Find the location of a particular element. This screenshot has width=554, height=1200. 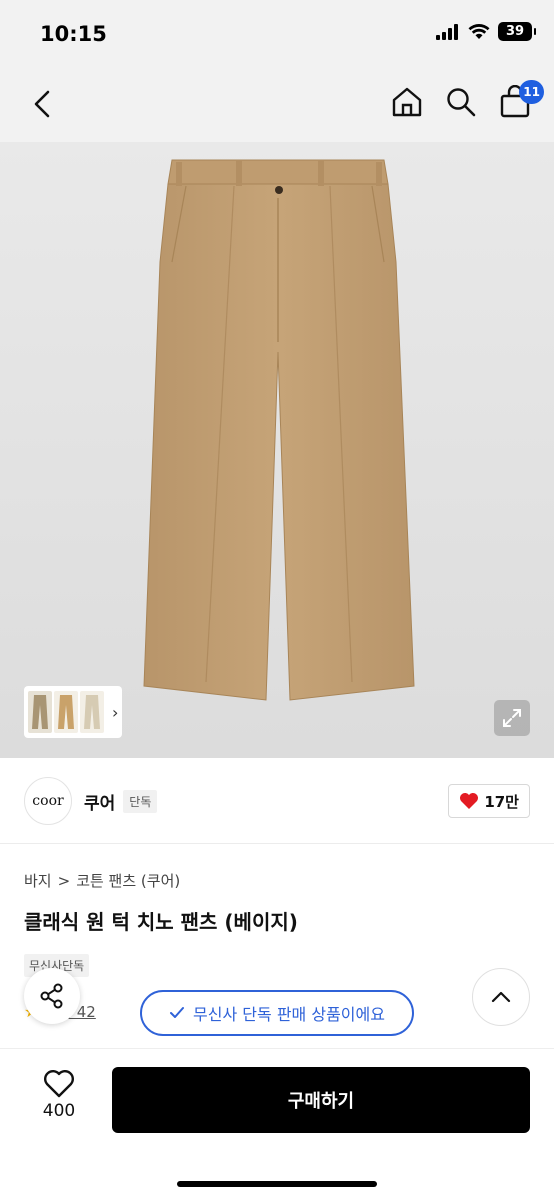

share-icon is located at coordinates (51, 996).